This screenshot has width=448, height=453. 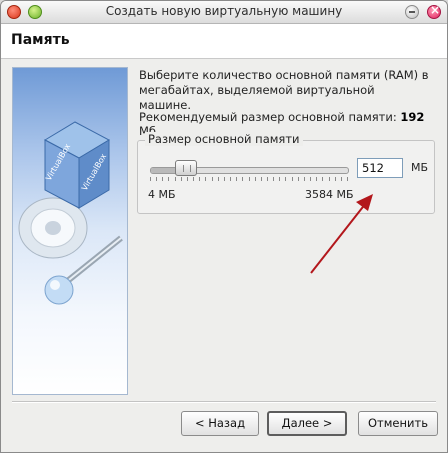 What do you see at coordinates (341, 234) in the screenshot?
I see `annotation-arrow` at bounding box center [341, 234].